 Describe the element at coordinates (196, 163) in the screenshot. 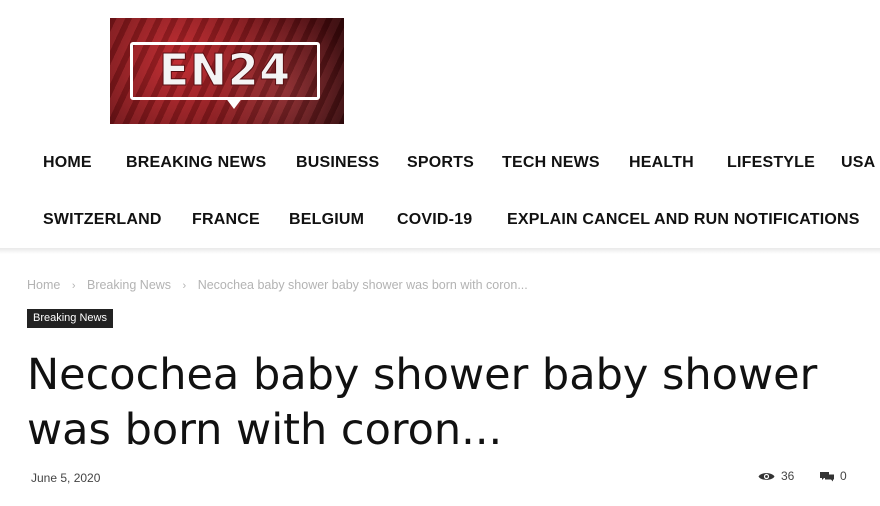

I see `nav-item-breaking-news: BREAKING NEWS` at that location.